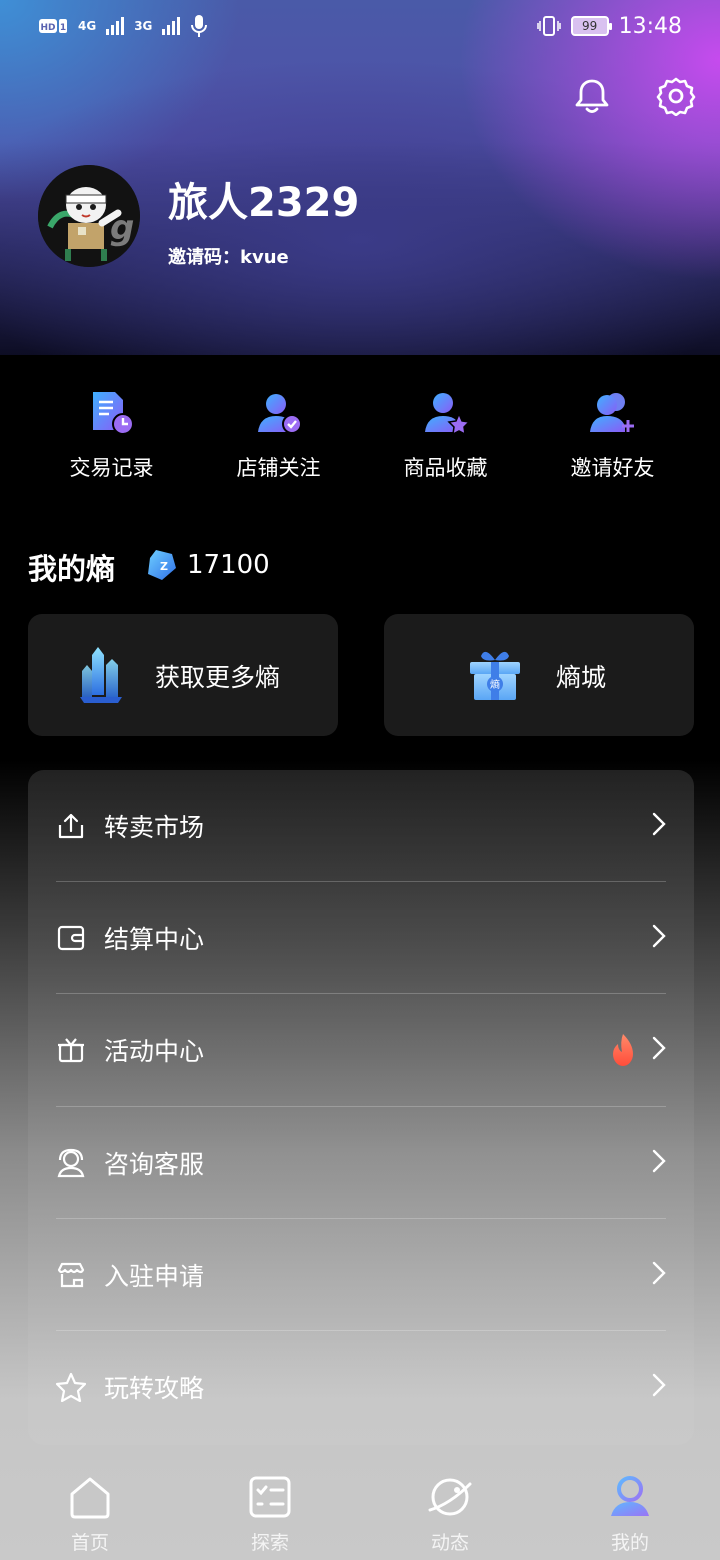 The height and width of the screenshot is (1560, 720). What do you see at coordinates (446, 414) in the screenshot?
I see `favorite-goods-icon` at bounding box center [446, 414].